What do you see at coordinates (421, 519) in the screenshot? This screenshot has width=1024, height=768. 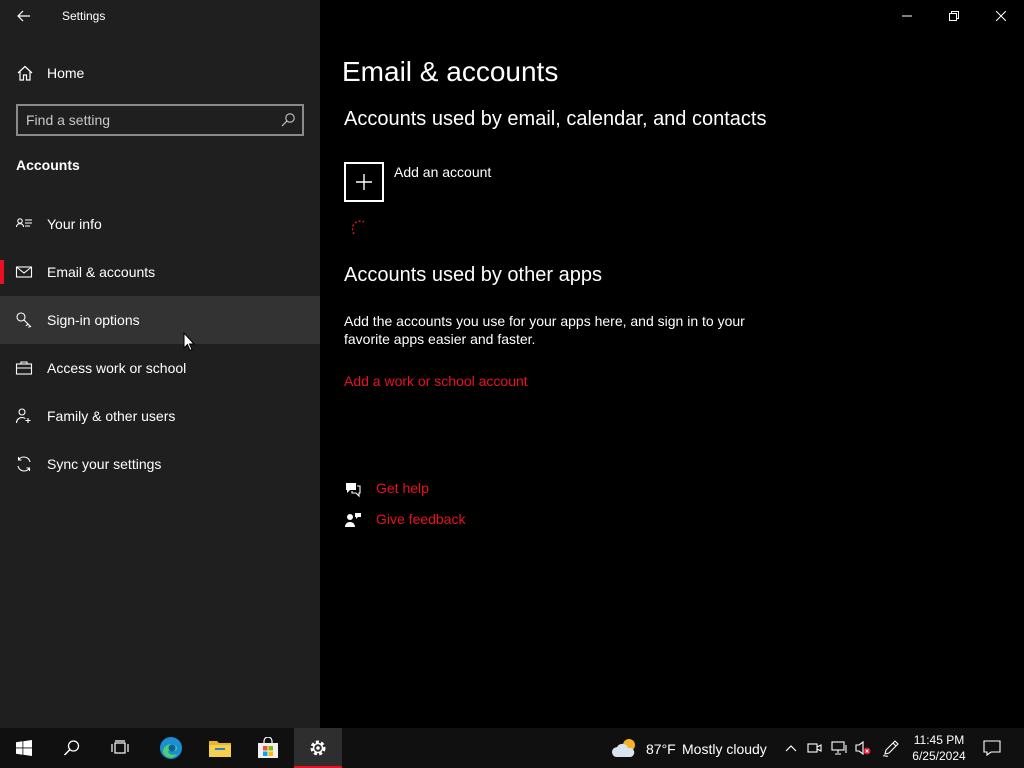 I see `give-feedback-link: Give feedback` at bounding box center [421, 519].